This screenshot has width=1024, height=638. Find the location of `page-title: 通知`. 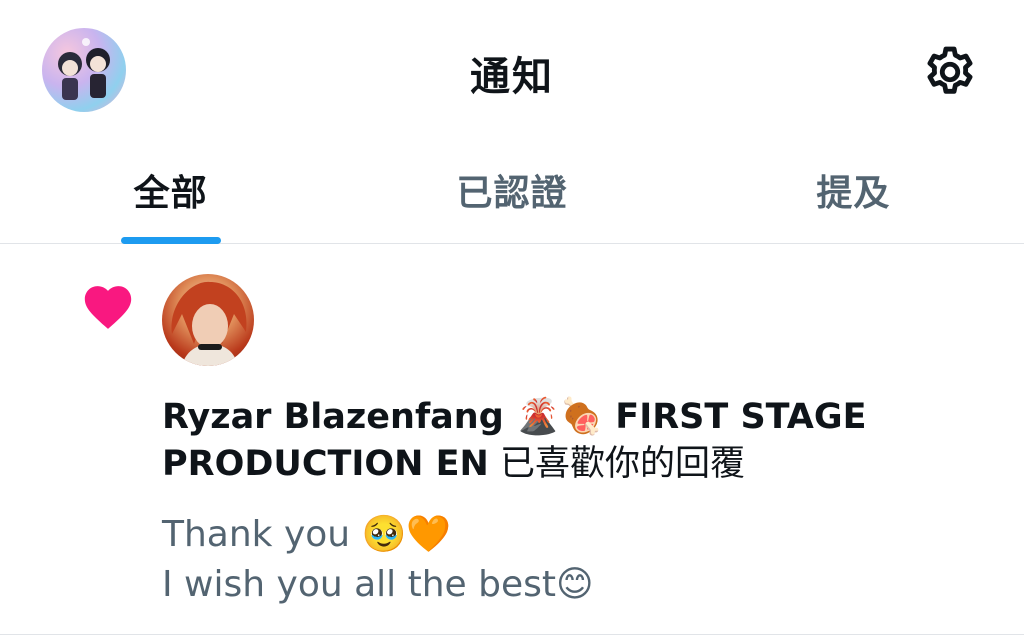

page-title: 通知 is located at coordinates (512, 77).